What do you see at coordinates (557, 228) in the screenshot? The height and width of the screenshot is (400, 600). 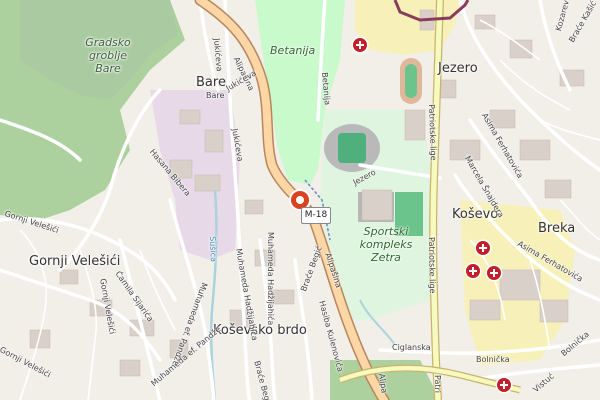 I see `place-label-breka: Breka` at bounding box center [557, 228].